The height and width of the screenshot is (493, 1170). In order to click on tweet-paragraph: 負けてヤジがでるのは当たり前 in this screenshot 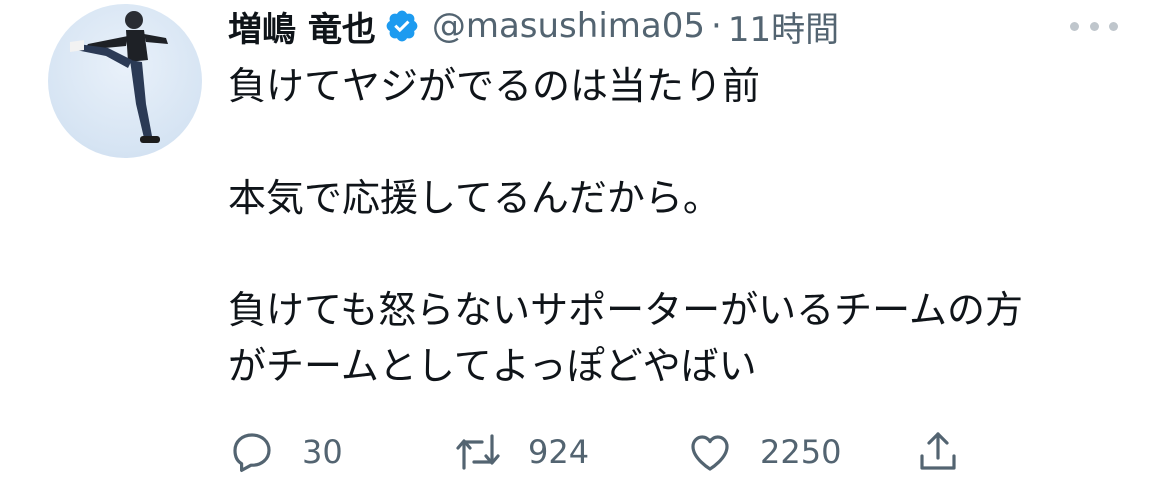, I will do `click(683, 86)`.